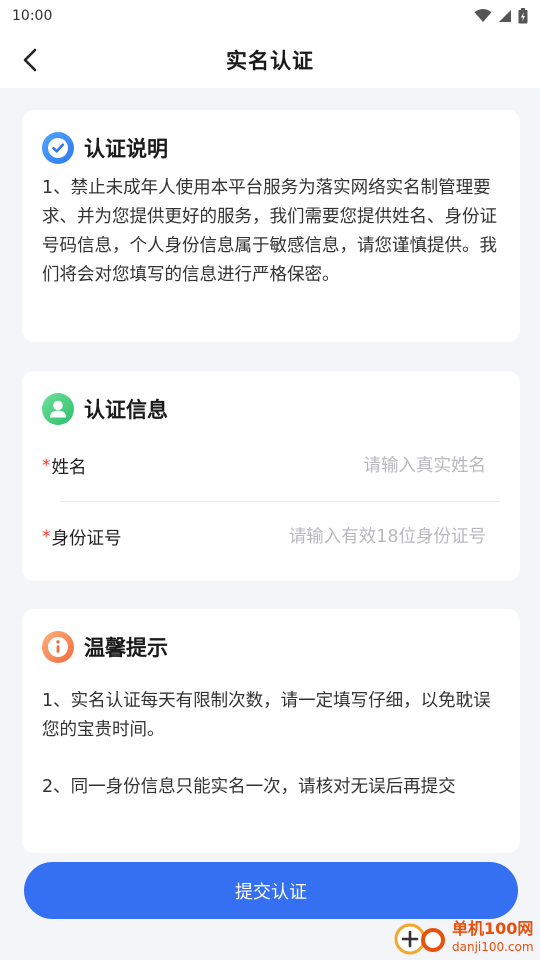 This screenshot has height=960, width=540. I want to click on id-number-field-label: 身份证号, so click(86, 538).